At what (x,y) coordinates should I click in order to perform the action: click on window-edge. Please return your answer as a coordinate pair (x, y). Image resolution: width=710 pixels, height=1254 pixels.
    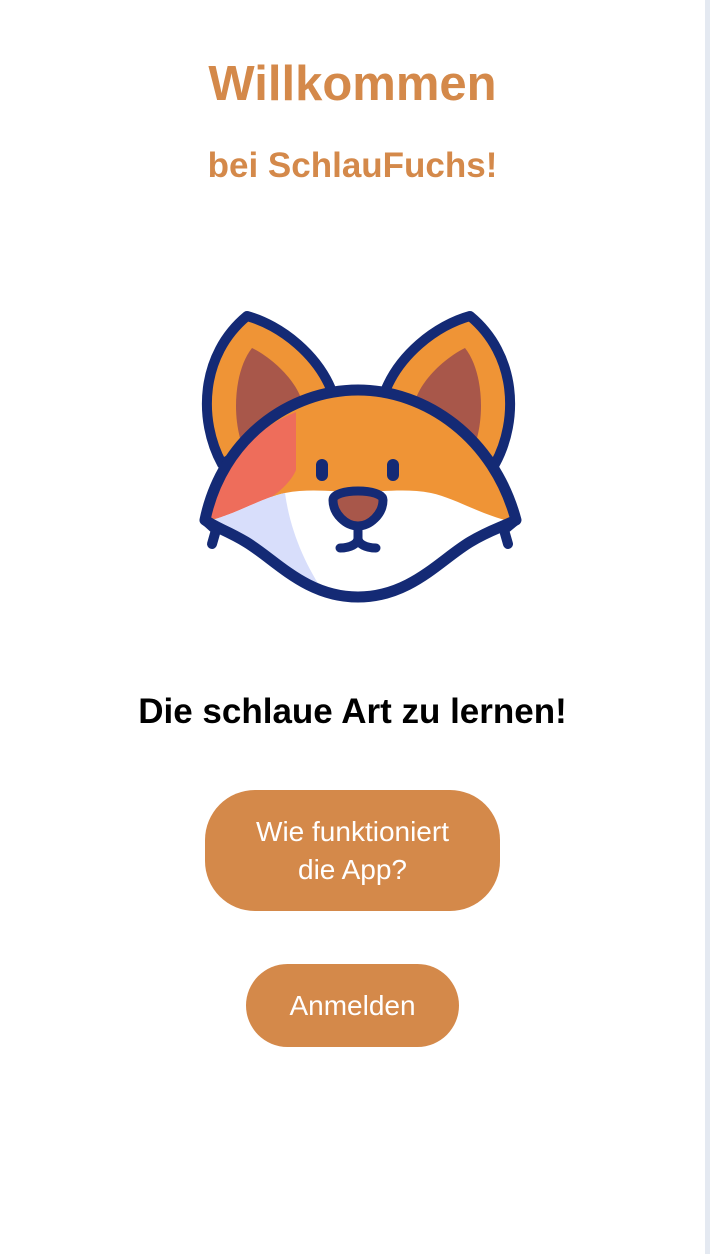
    Looking at the image, I should click on (707, 627).